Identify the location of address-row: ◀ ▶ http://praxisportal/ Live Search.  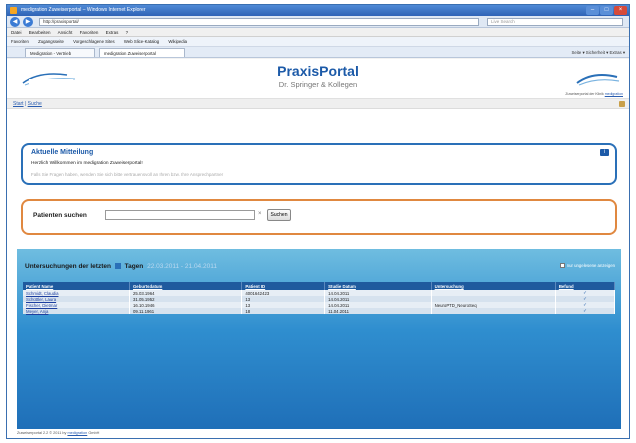
(318, 22).